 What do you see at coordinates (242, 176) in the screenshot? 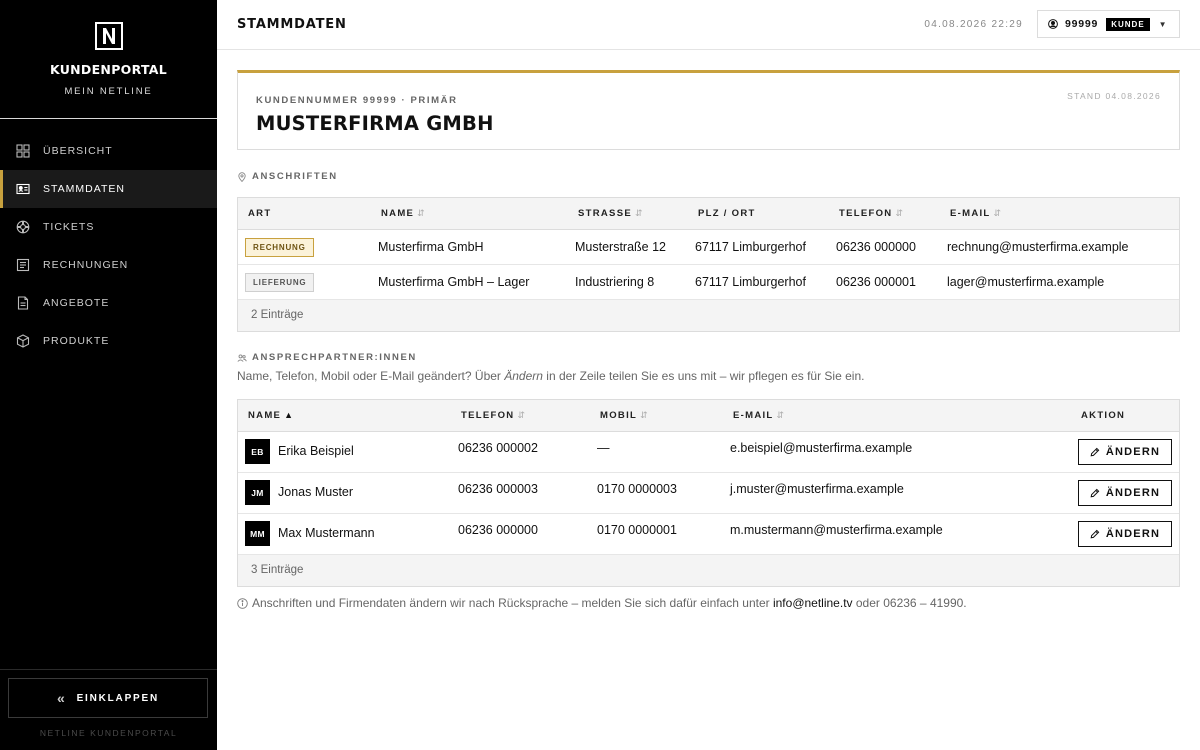
I see `location-pin-icon` at bounding box center [242, 176].